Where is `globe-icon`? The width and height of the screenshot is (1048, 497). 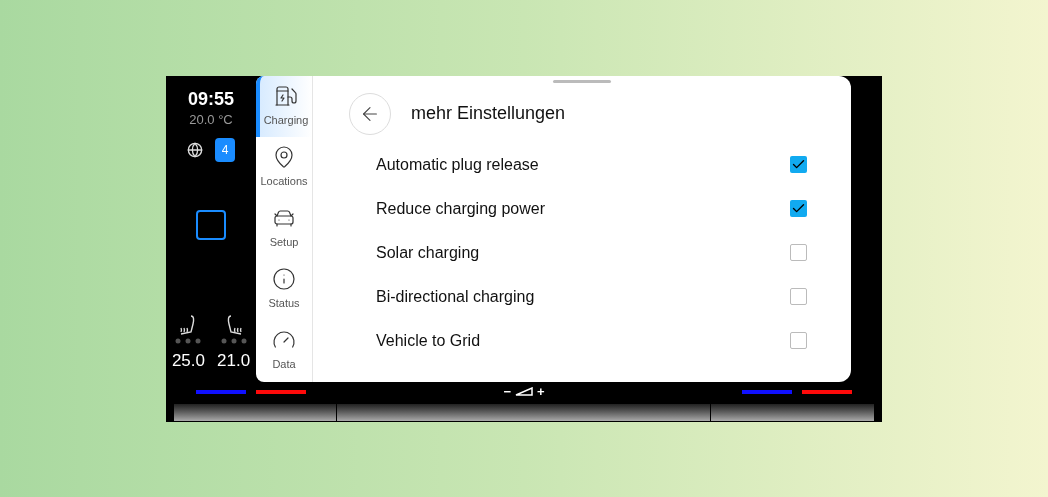
globe-icon is located at coordinates (194, 149).